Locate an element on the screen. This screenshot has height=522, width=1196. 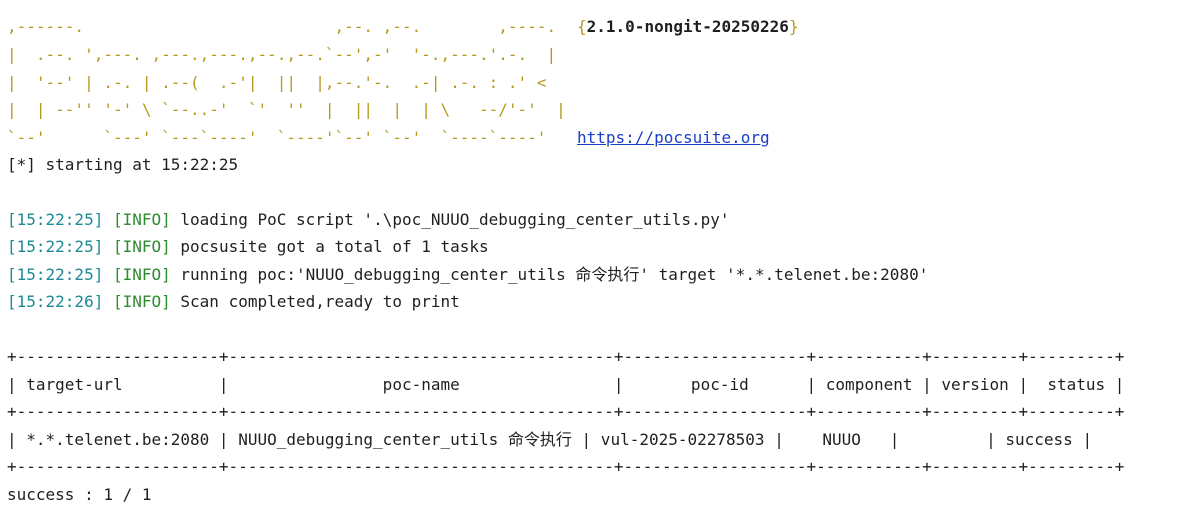
log-message: pocsusite got a total of 1 tasks is located at coordinates (334, 246).